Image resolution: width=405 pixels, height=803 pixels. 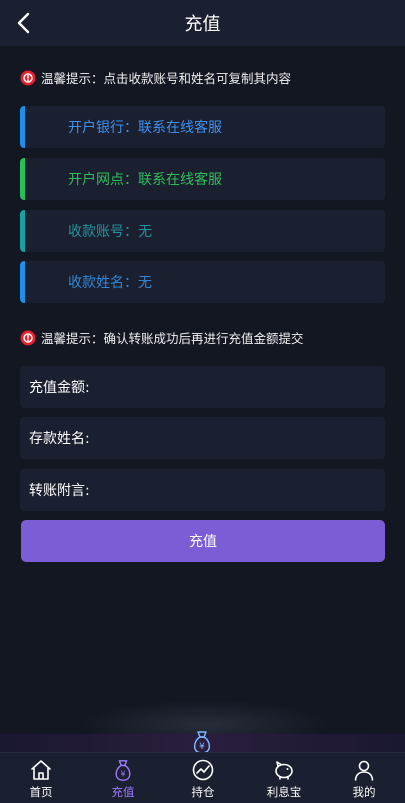 What do you see at coordinates (172, 338) in the screenshot?
I see `confirm-tip-text: 温馨提示：确认转账成功后再进行充值金额提交` at bounding box center [172, 338].